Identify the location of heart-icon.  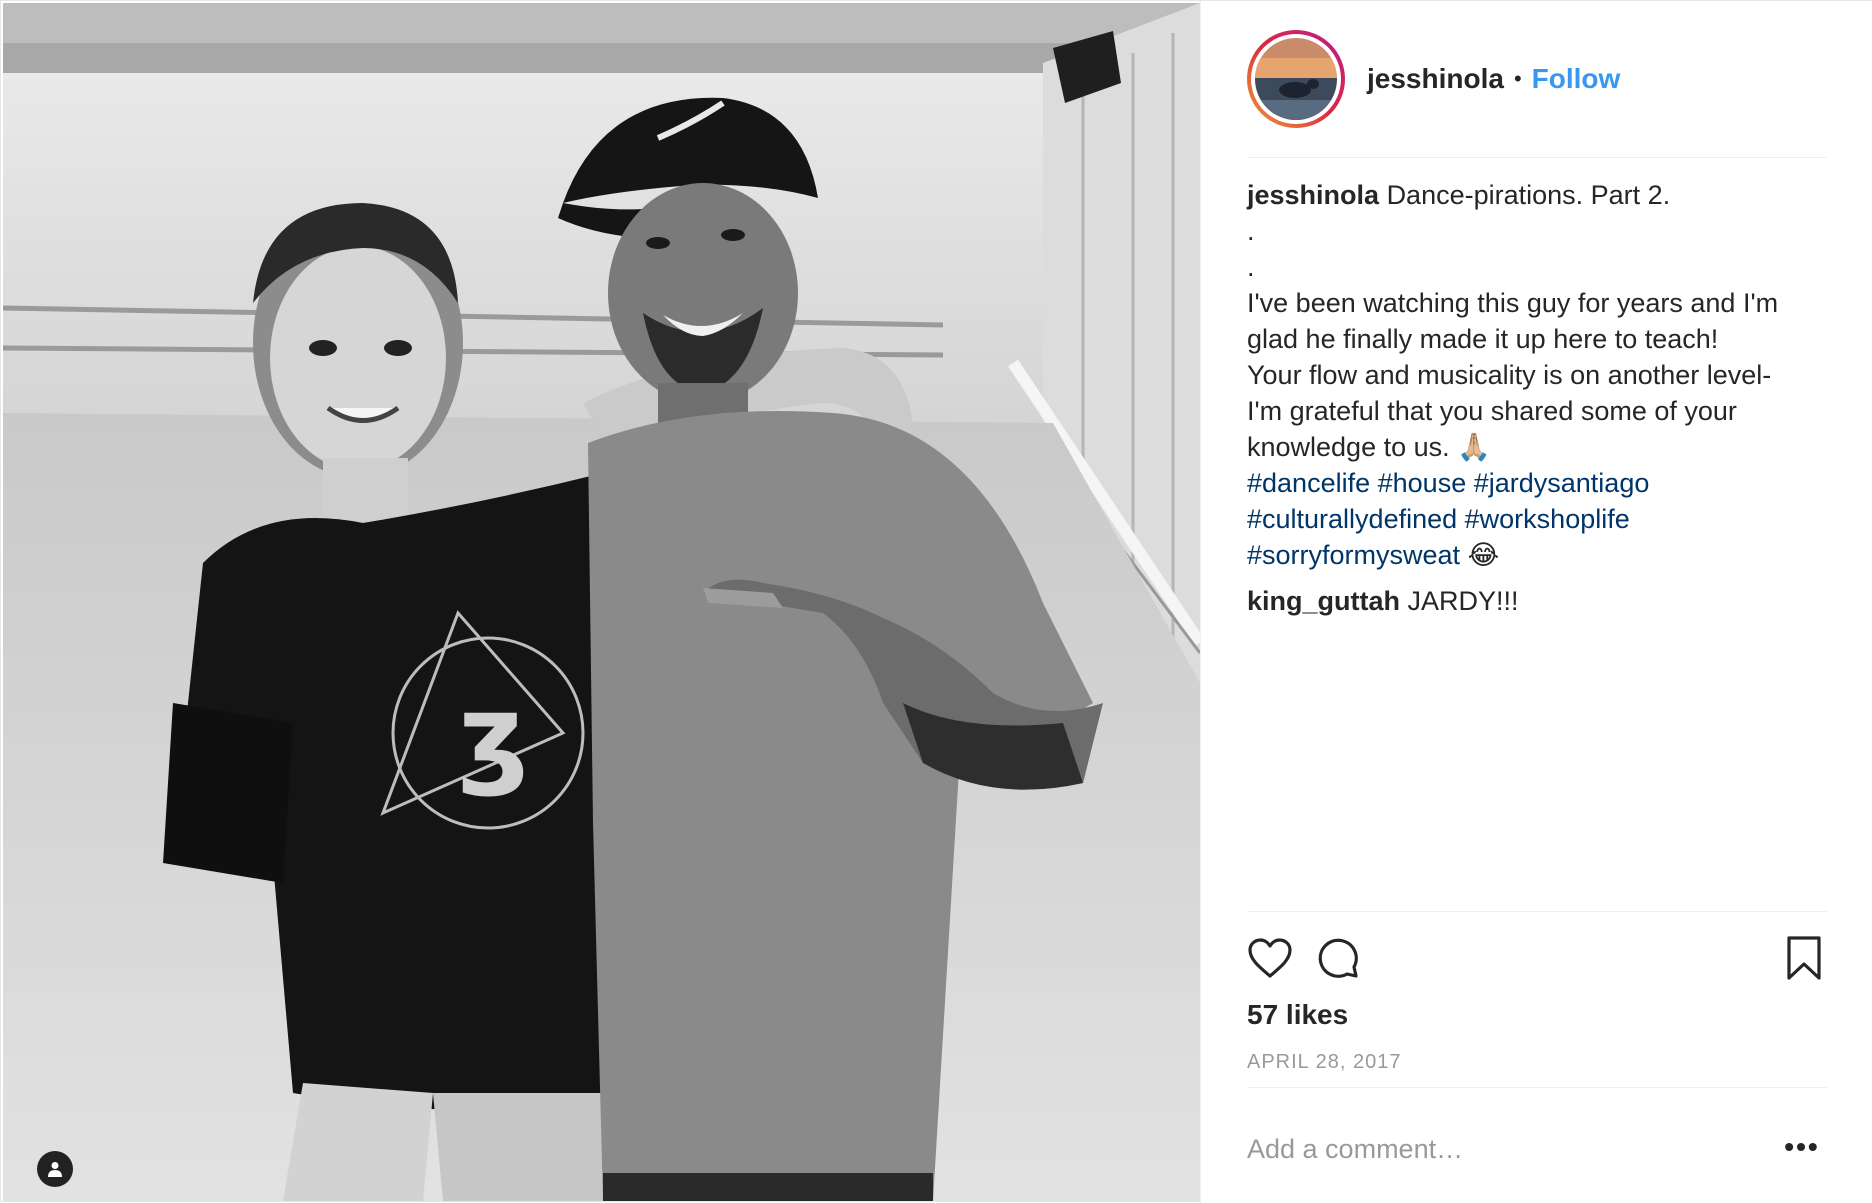
(1270, 958).